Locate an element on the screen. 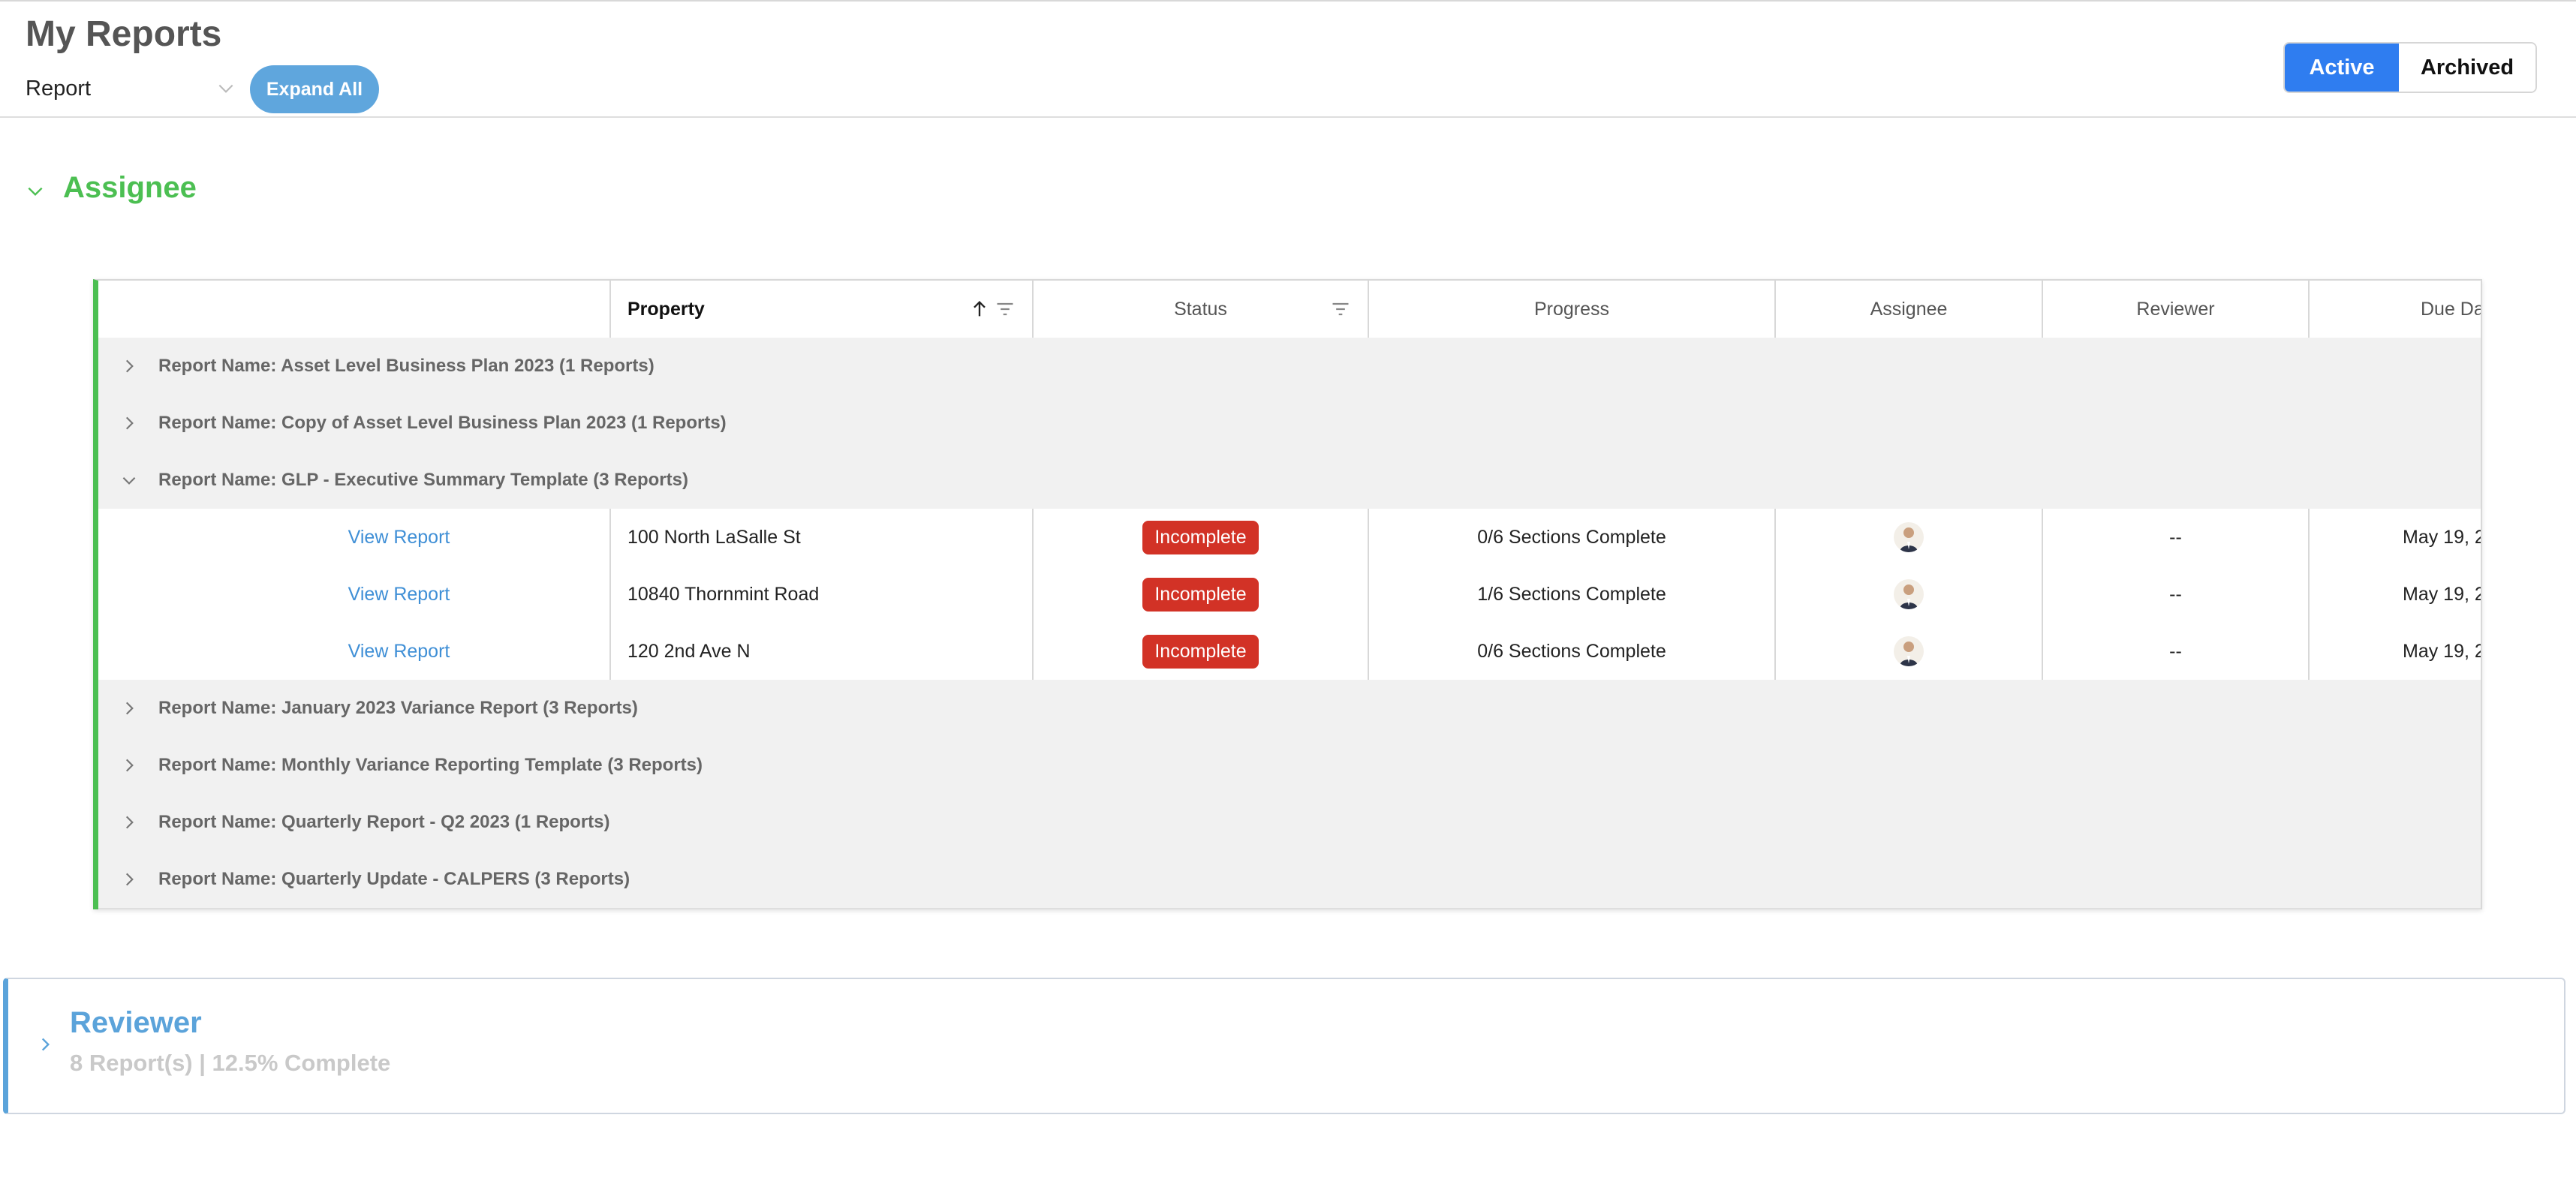 Image resolution: width=2576 pixels, height=1187 pixels. active-toggle-button: Active is located at coordinates (2342, 68).